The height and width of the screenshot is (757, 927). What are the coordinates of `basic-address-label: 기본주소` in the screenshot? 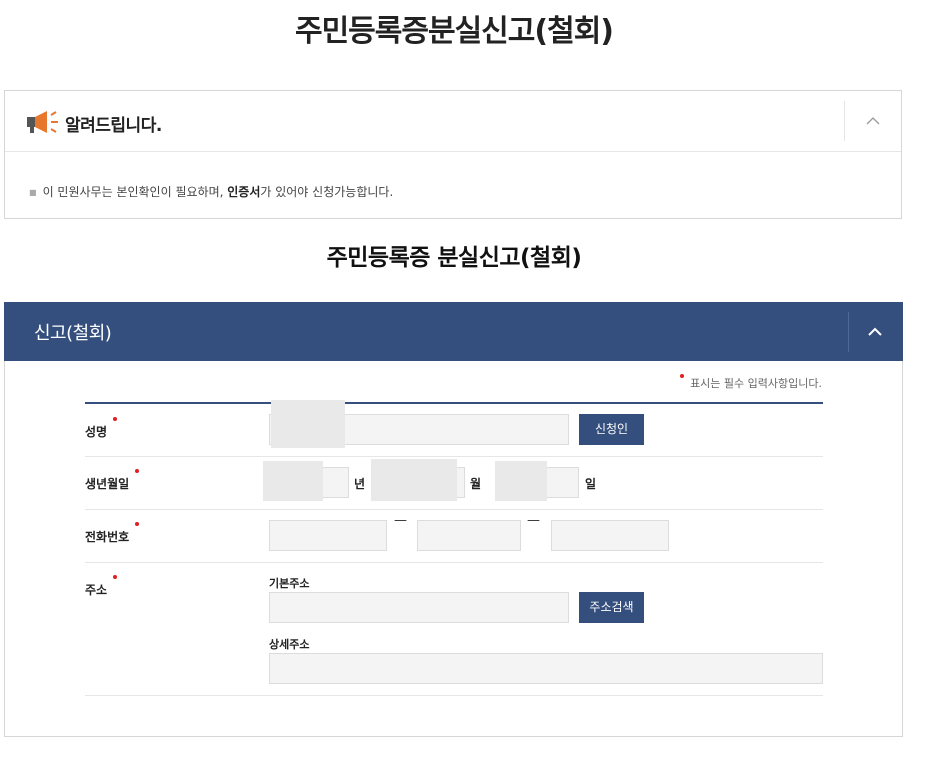 It's located at (289, 583).